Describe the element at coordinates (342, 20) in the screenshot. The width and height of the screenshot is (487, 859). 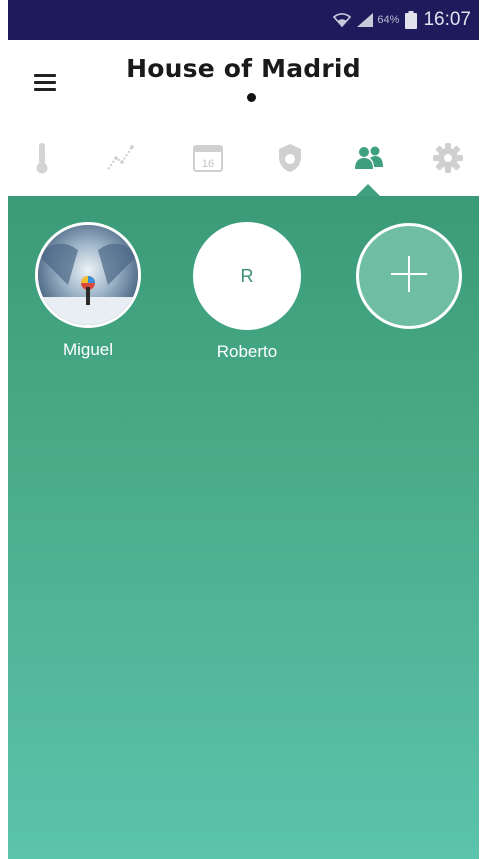
I see `wifi-icon` at that location.